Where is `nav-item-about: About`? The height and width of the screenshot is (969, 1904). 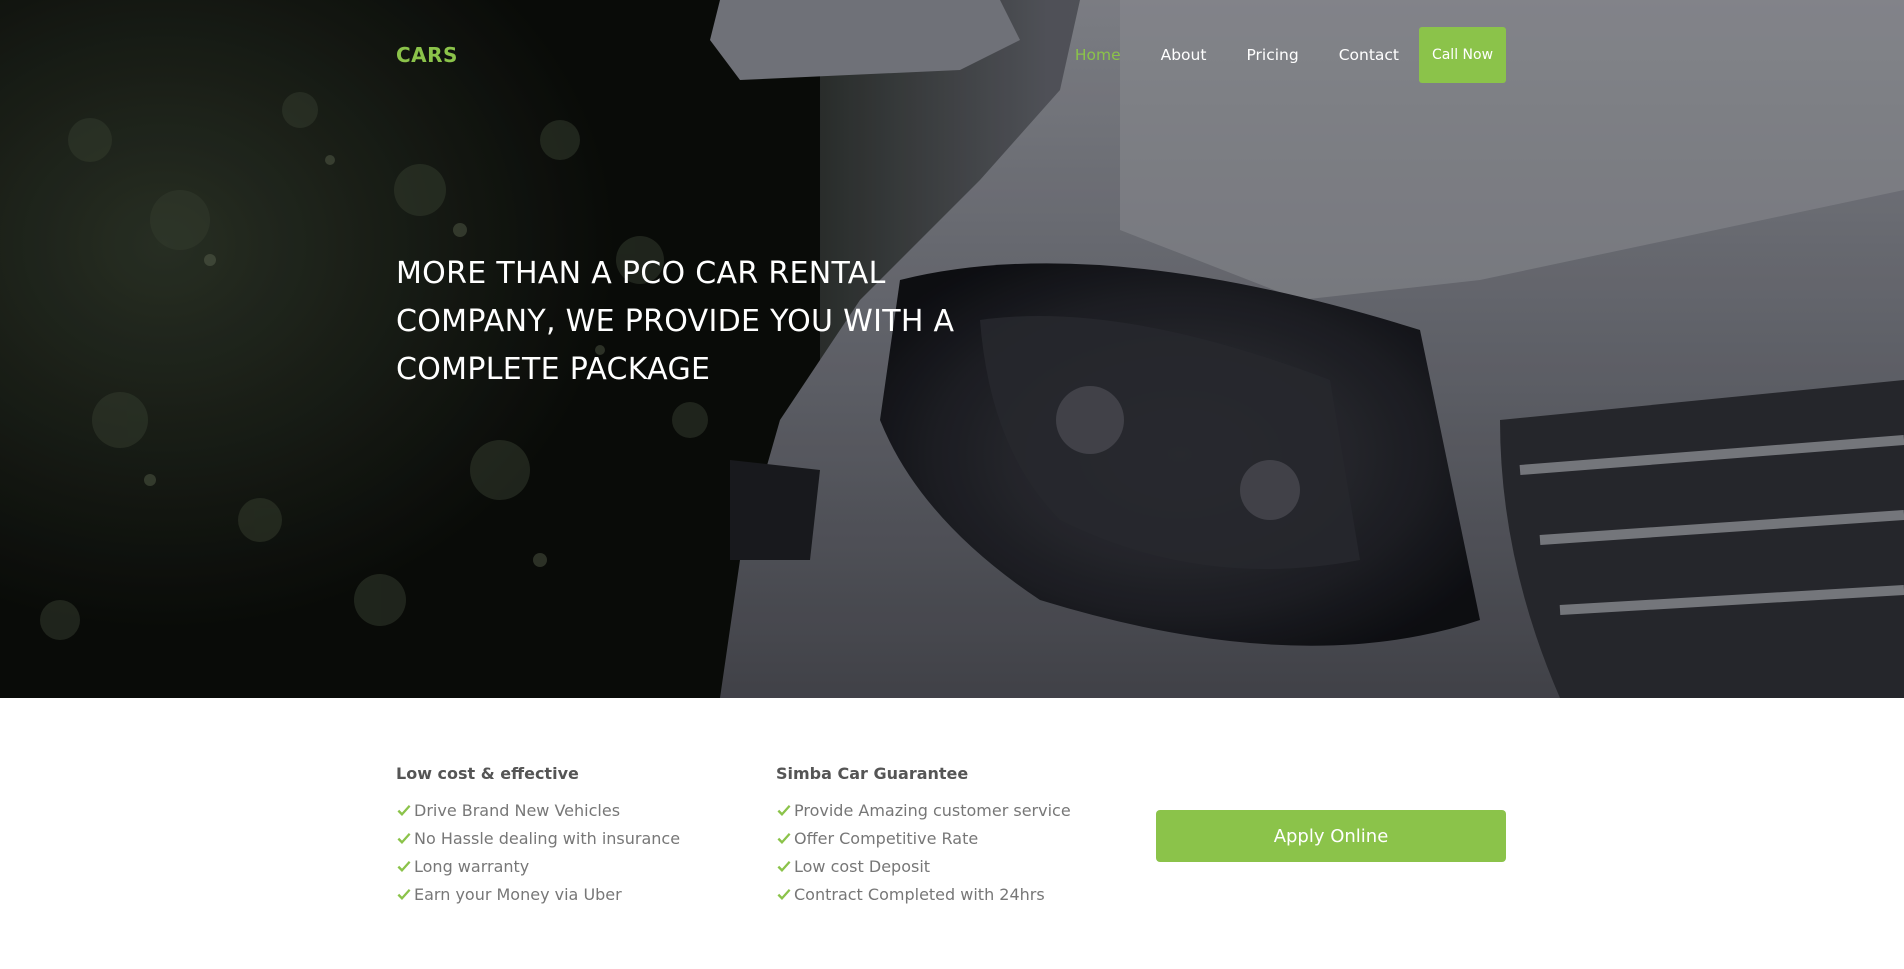 nav-item-about: About is located at coordinates (1184, 55).